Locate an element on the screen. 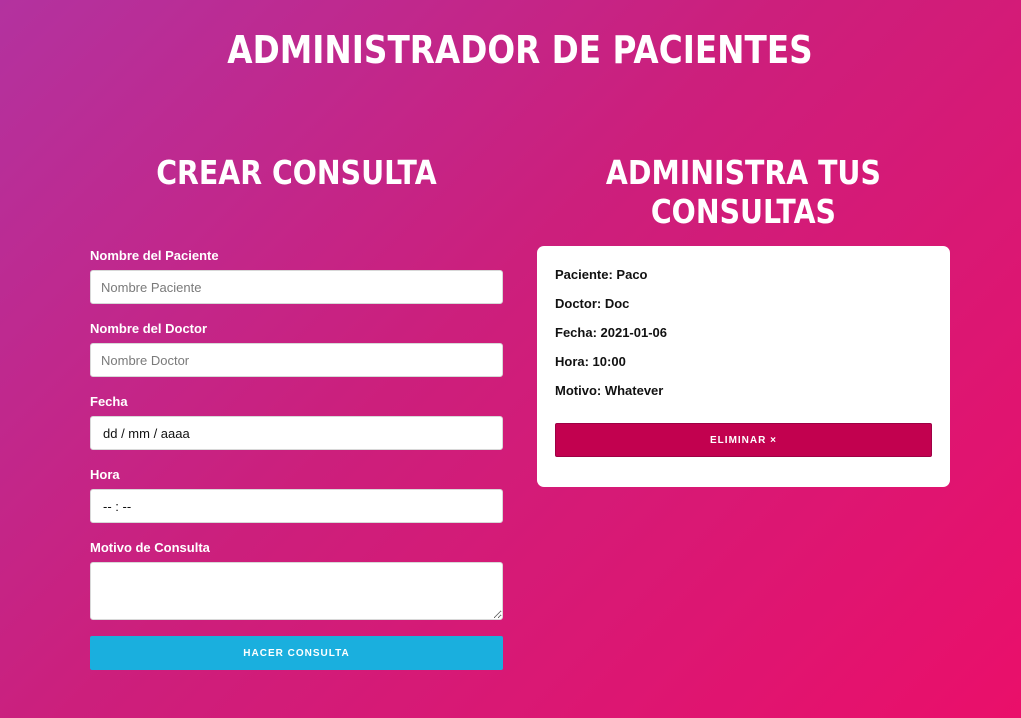 Image resolution: width=1021 pixels, height=718 pixels. date-input: dd / mm / aaaa is located at coordinates (296, 433).